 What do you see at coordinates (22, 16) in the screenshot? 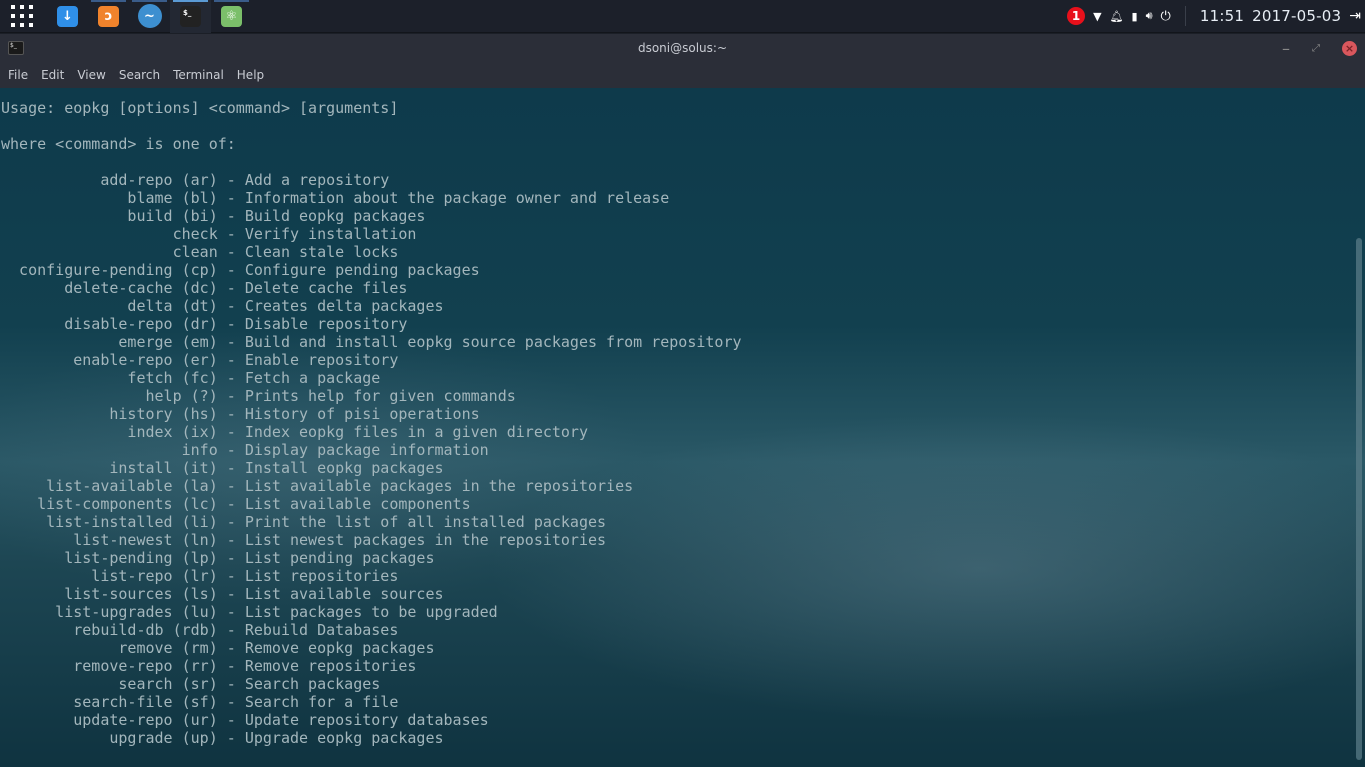
I see `app-menu-icon` at bounding box center [22, 16].